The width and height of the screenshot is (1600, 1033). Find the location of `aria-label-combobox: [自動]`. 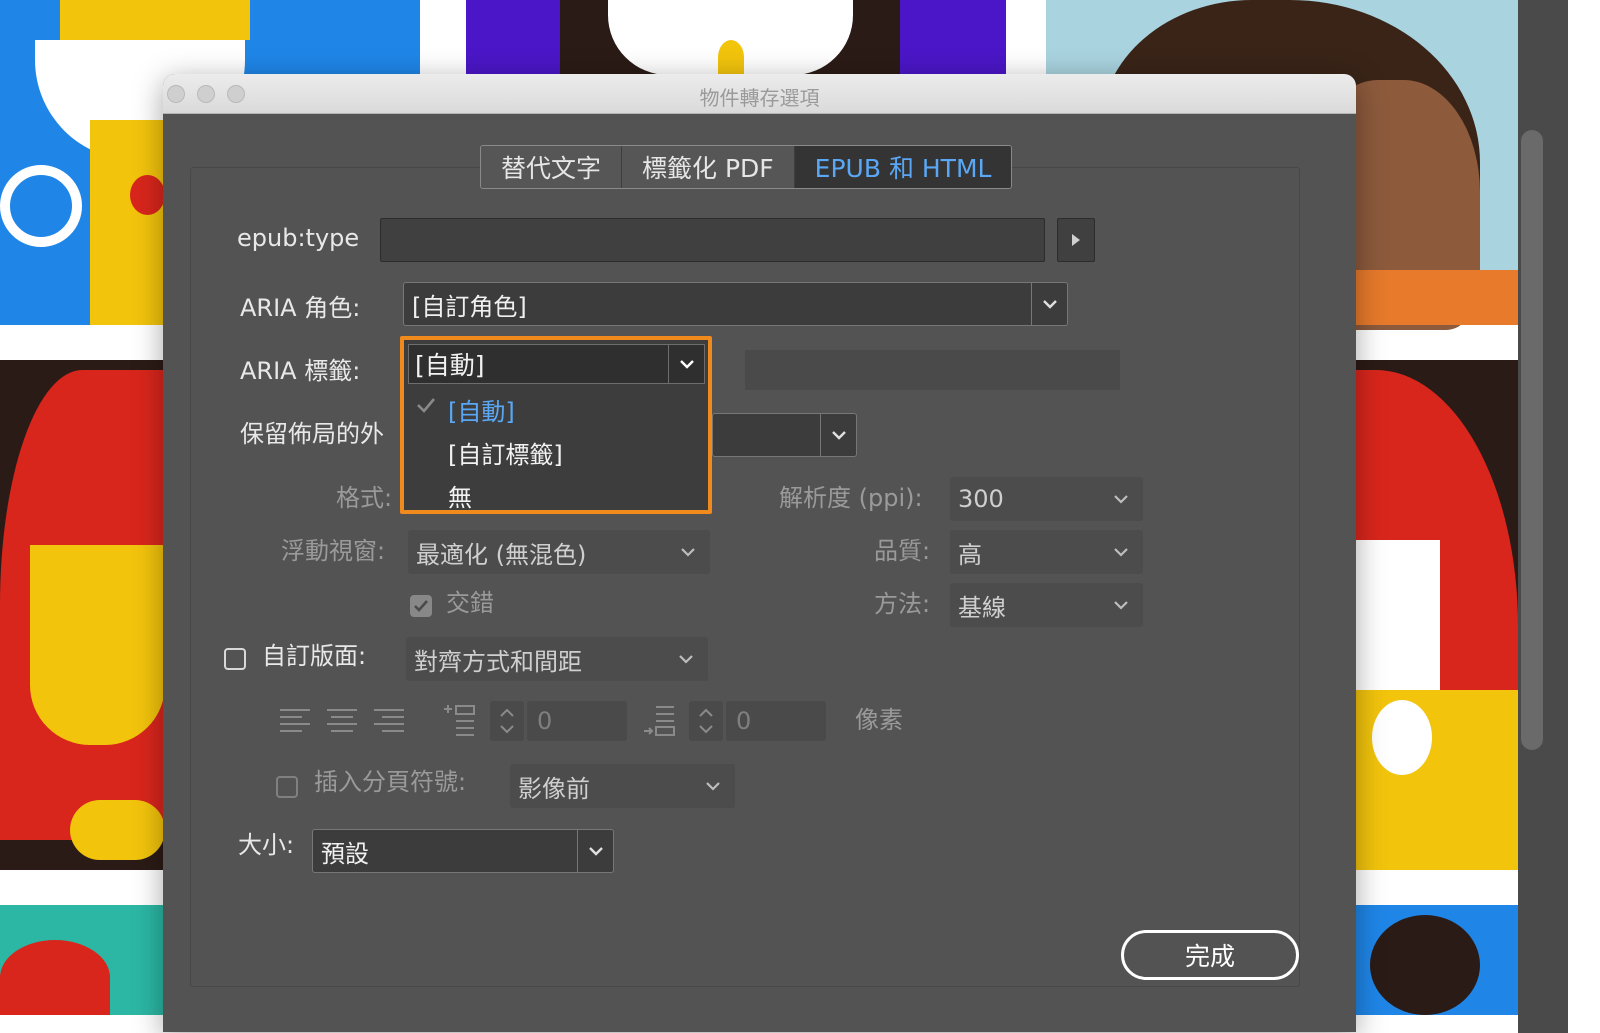

aria-label-combobox: [自動] is located at coordinates (556, 364).